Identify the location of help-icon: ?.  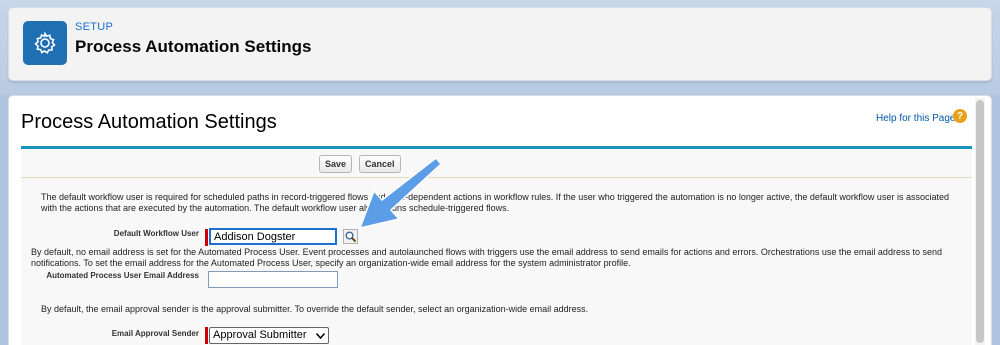
(960, 116).